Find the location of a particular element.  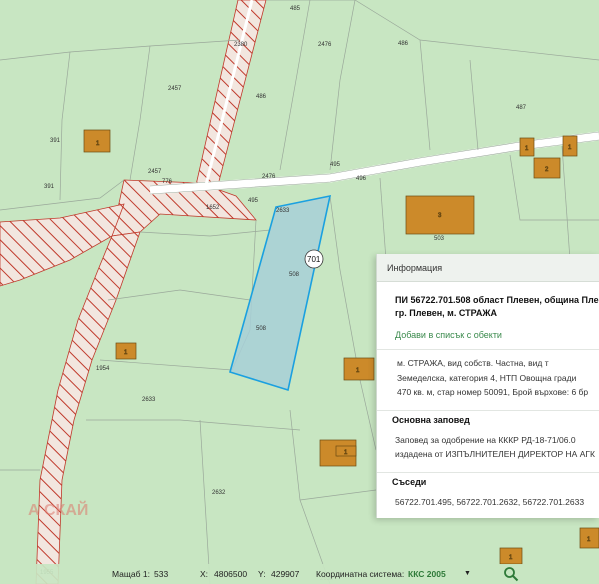

order-section-title: Основна заповед is located at coordinates (488, 417).